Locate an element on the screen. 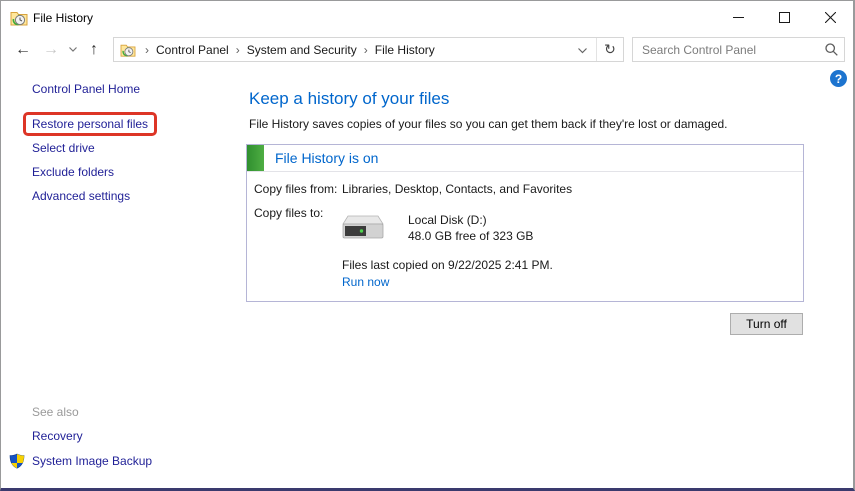 The width and height of the screenshot is (855, 491). help-icon: ? is located at coordinates (838, 78).